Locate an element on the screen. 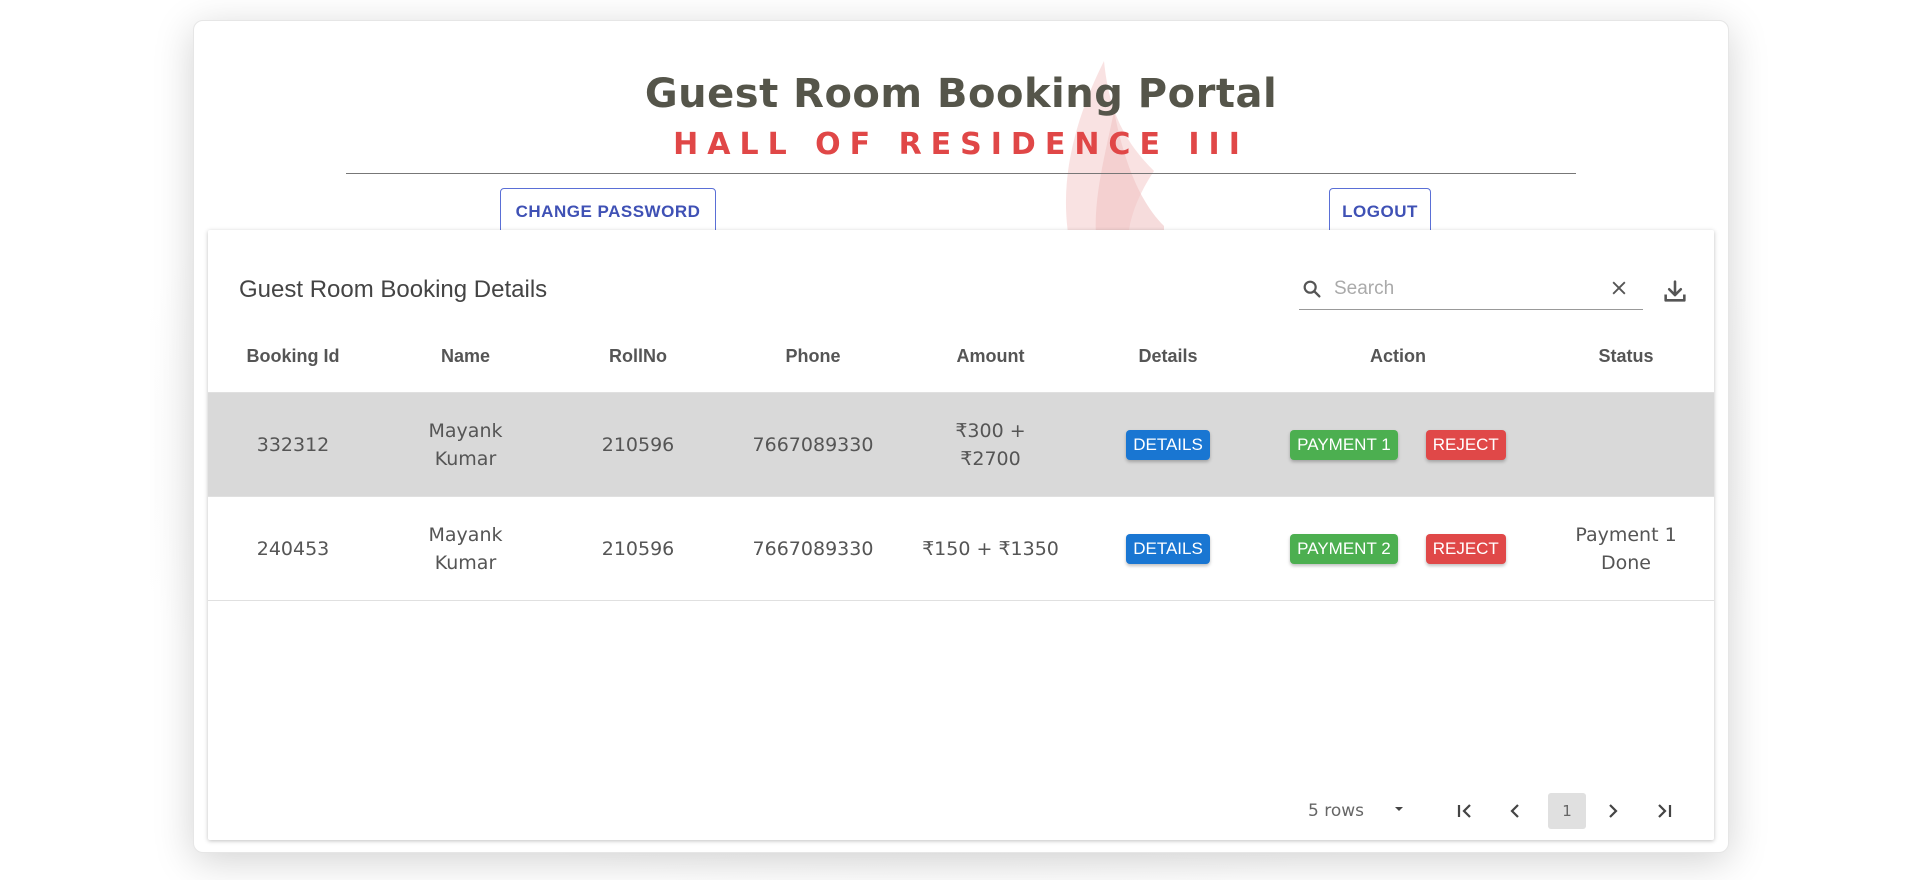 This screenshot has height=880, width=1917. first-page-icon is located at coordinates (1465, 813).